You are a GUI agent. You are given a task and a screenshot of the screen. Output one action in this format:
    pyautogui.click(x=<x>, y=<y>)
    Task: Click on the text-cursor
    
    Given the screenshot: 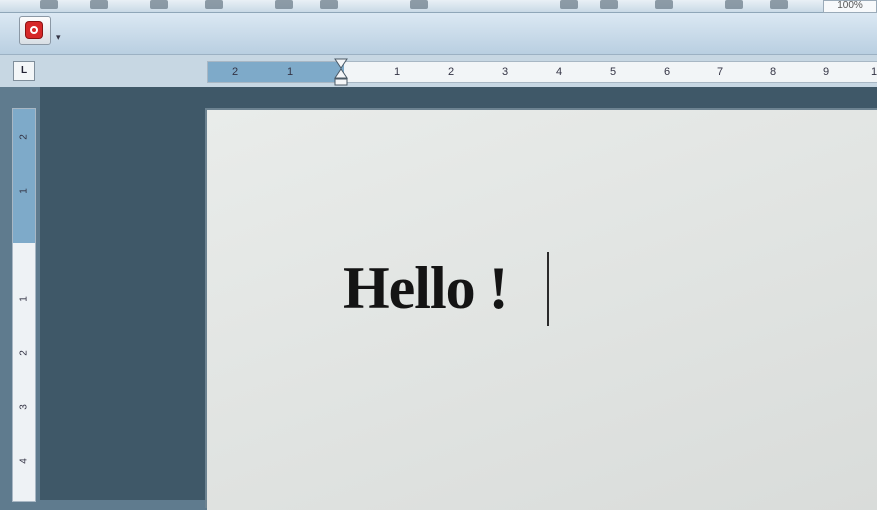 What is the action you would take?
    pyautogui.click(x=548, y=289)
    